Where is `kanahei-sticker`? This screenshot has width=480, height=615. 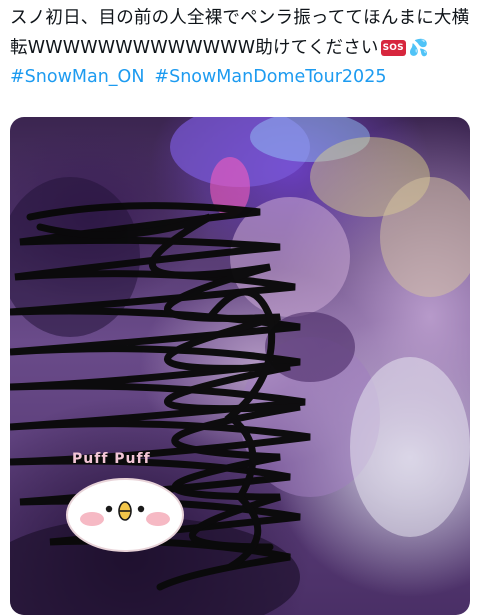 kanahei-sticker is located at coordinates (125, 515).